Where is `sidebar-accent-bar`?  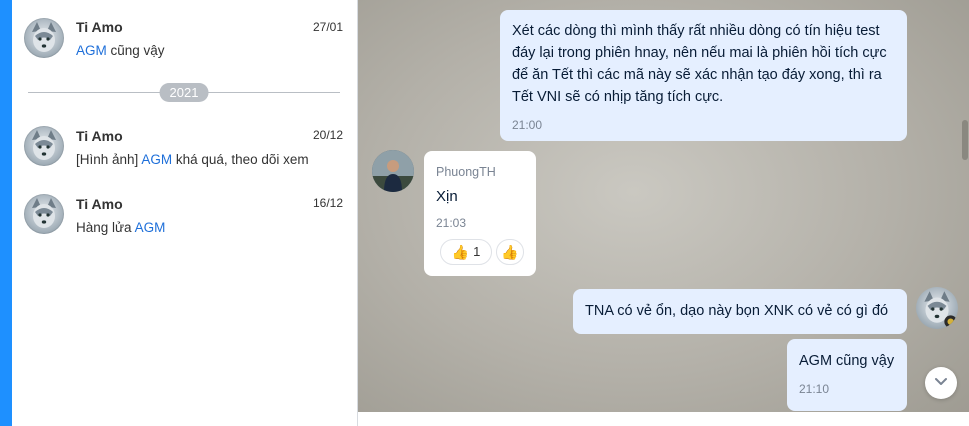 sidebar-accent-bar is located at coordinates (6, 213).